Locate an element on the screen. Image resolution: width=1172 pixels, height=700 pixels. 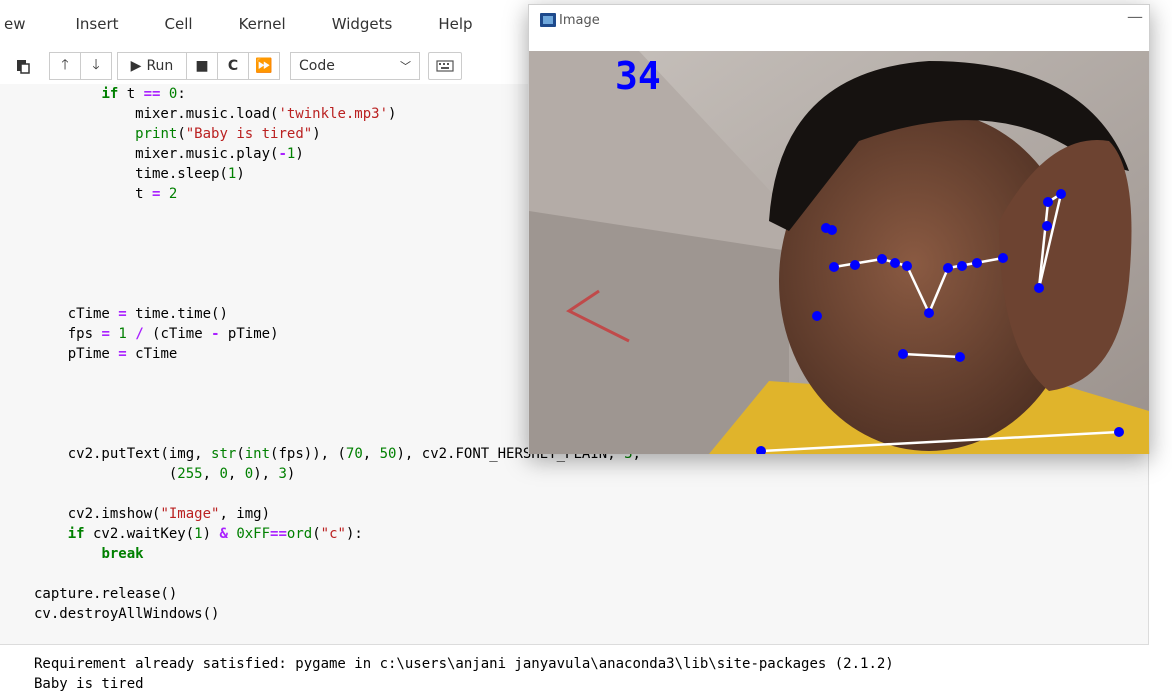
window-title: Image is located at coordinates (579, 20).